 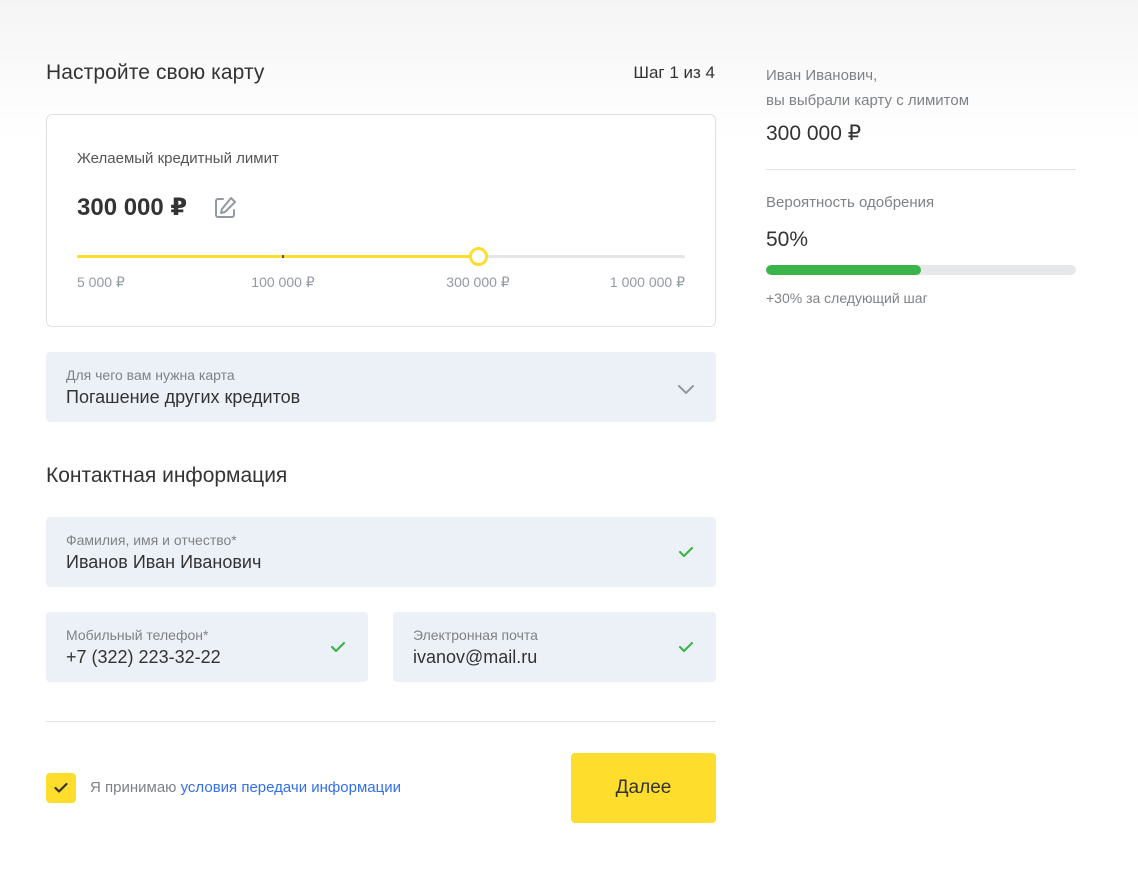 What do you see at coordinates (164, 562) in the screenshot?
I see `full-name-value: Иванов Иван Иванович` at bounding box center [164, 562].